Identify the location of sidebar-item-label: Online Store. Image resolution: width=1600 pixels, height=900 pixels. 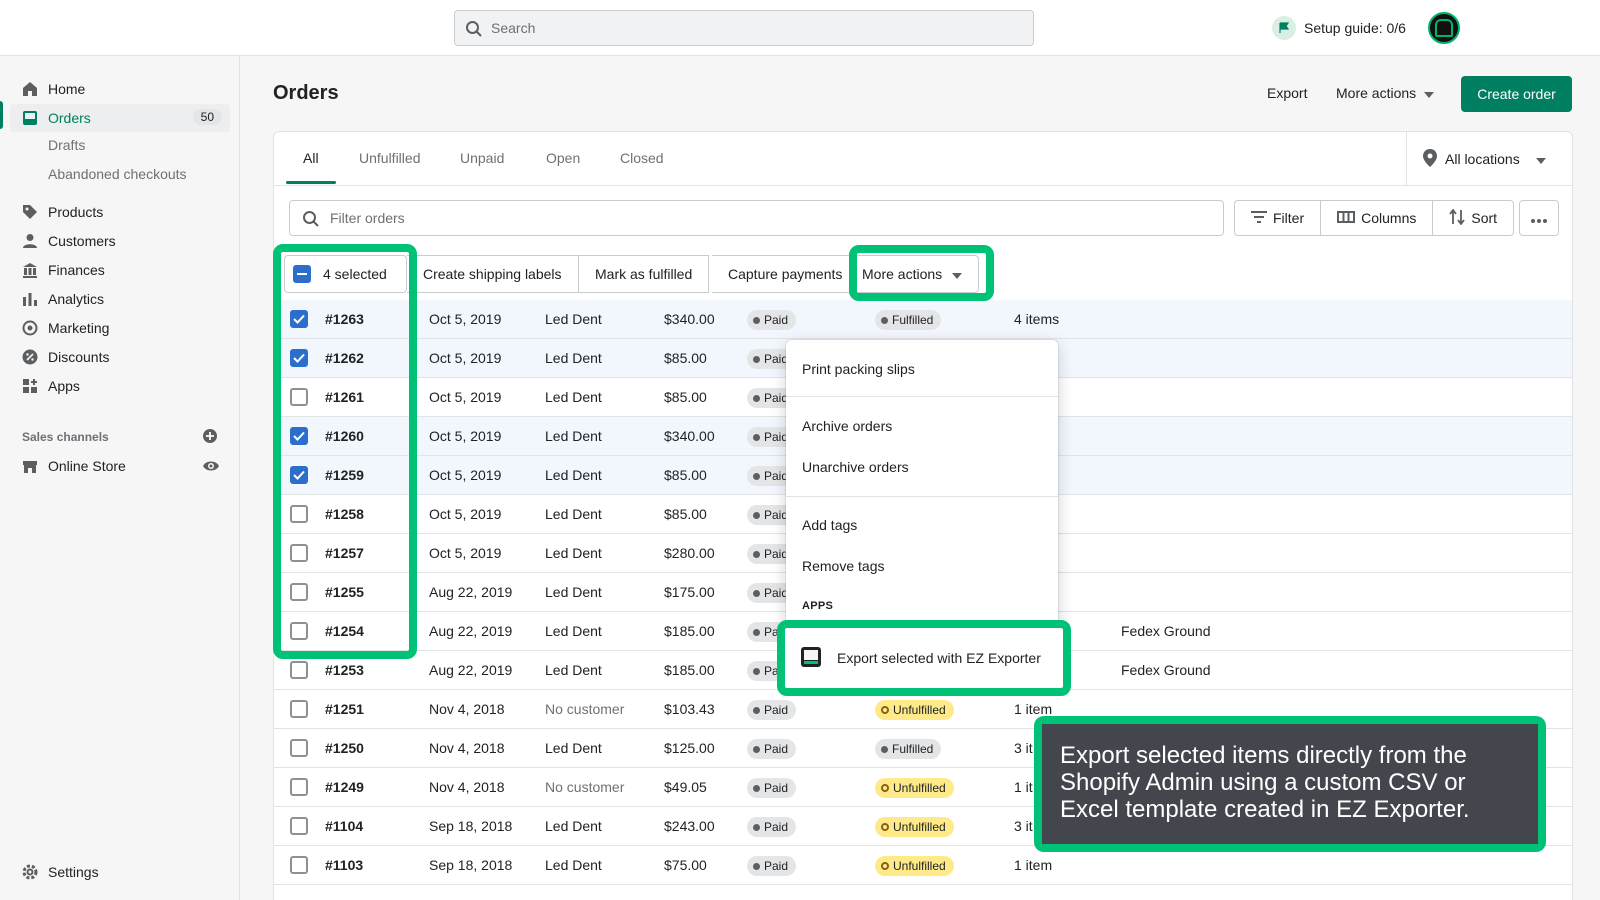
(87, 466).